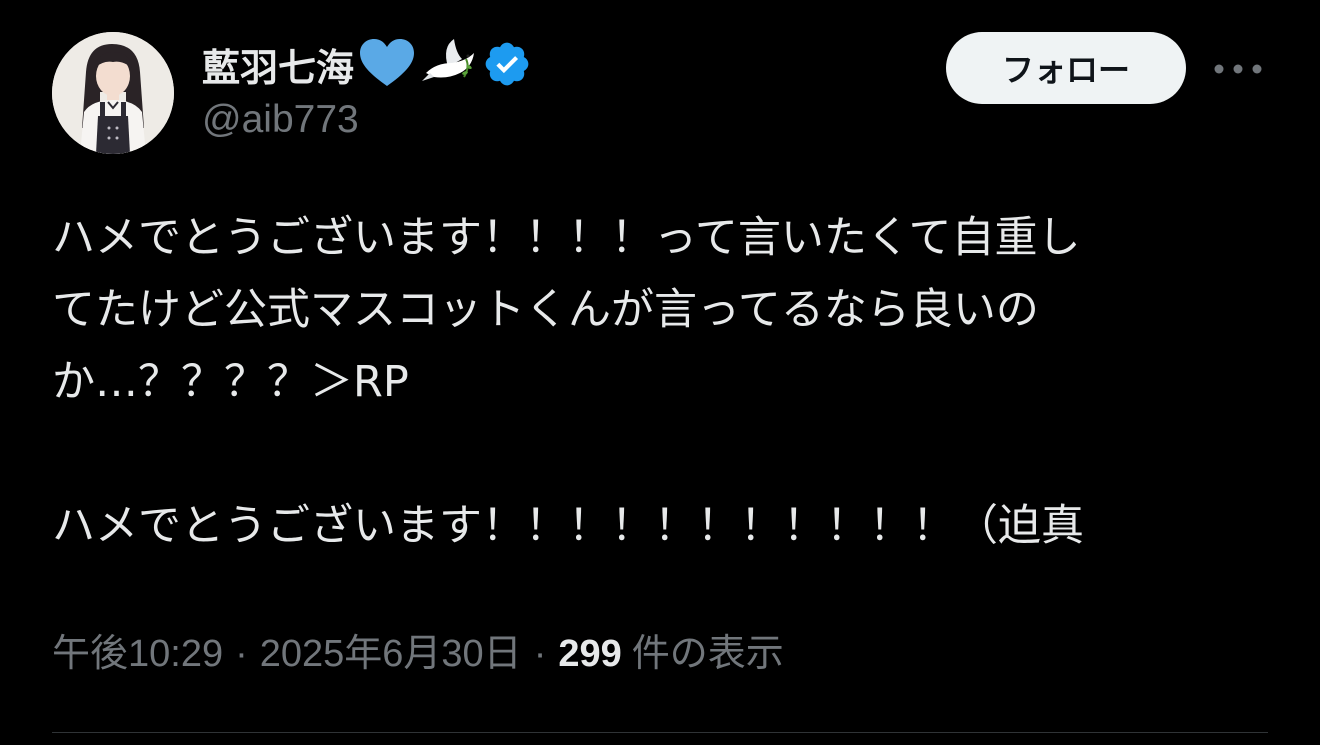 The width and height of the screenshot is (1320, 745). Describe the element at coordinates (568, 526) in the screenshot. I see `tweet-text-line: ハメでとうございます！！！！！！！！！！！（迫真` at that location.